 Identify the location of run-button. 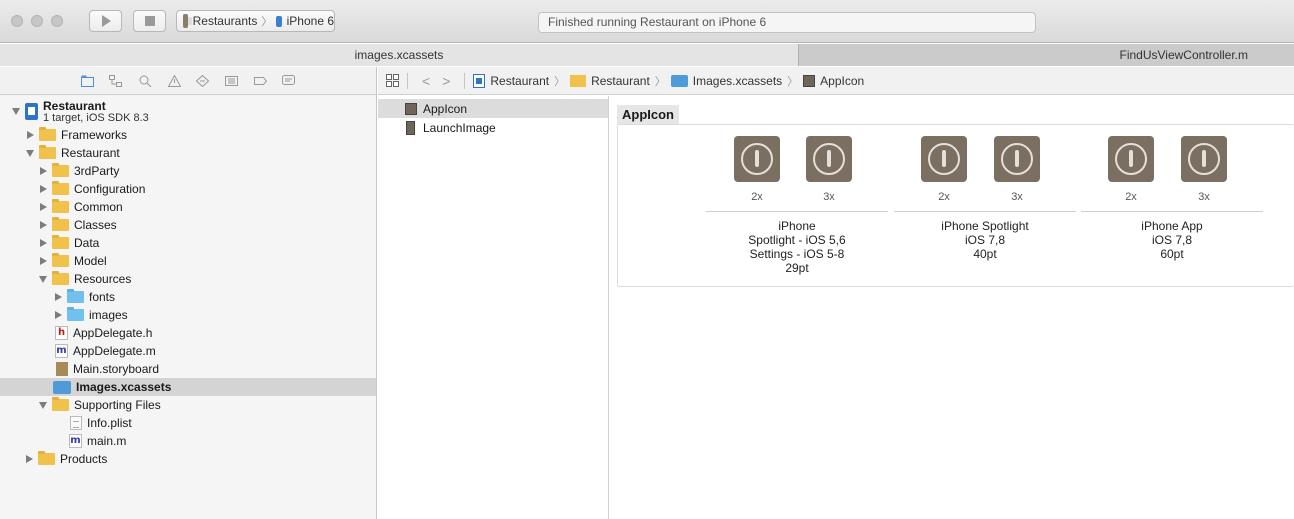
(105, 21).